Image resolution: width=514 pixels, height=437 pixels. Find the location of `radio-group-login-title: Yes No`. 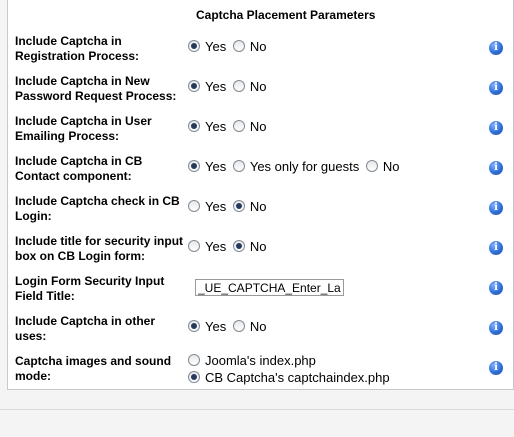

radio-group-login-title: Yes No is located at coordinates (228, 247).